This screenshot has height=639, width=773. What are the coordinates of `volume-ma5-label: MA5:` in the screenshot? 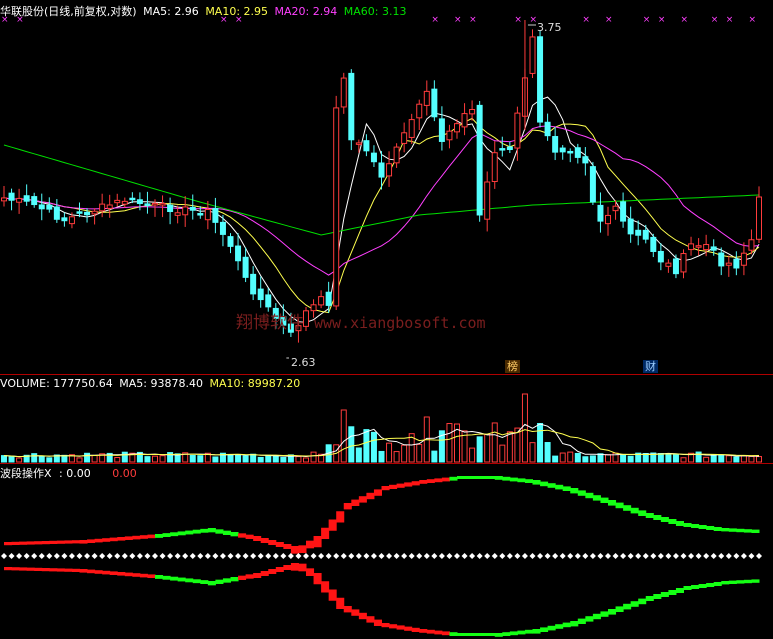 It's located at (133, 383).